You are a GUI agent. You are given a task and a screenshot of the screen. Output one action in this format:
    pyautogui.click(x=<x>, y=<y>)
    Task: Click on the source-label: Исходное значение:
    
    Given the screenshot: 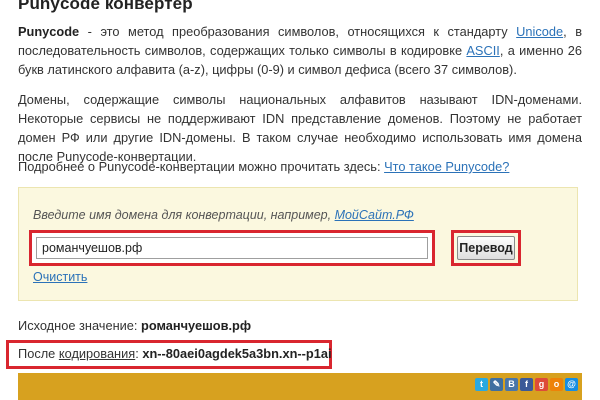 What is the action you would take?
    pyautogui.click(x=80, y=325)
    